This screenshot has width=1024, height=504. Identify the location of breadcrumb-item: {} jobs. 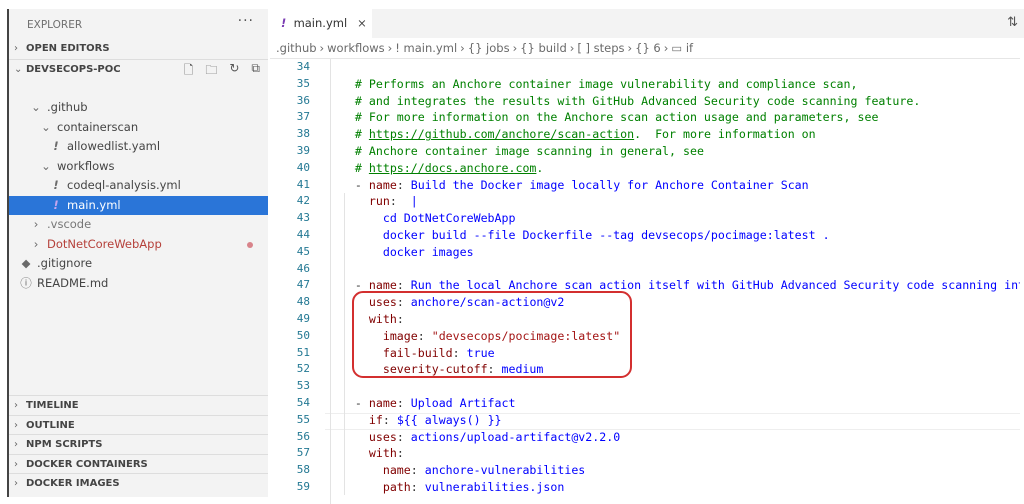
(489, 48).